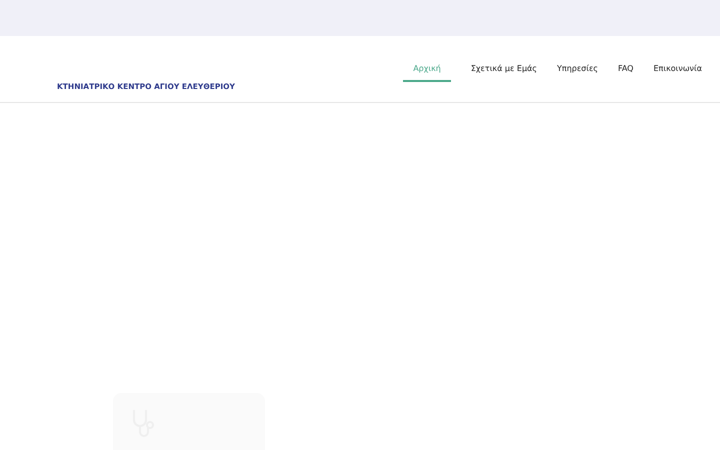 Image resolution: width=720 pixels, height=450 pixels. What do you see at coordinates (626, 73) in the screenshot?
I see `nav-link: FAQ` at bounding box center [626, 73].